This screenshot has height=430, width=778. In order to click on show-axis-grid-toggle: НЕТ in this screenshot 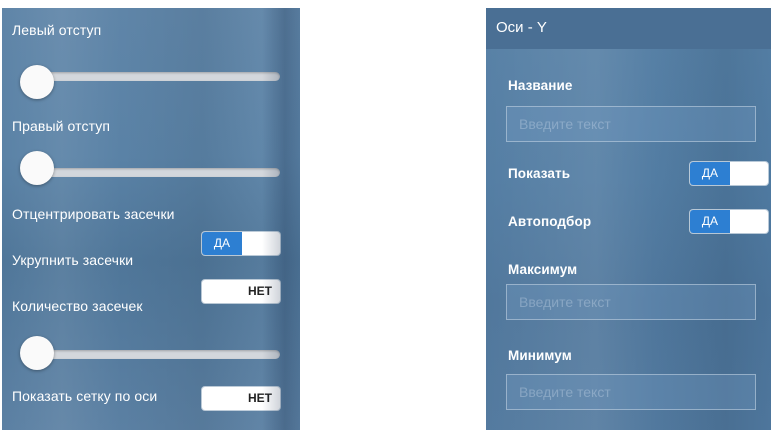, I will do `click(241, 398)`.